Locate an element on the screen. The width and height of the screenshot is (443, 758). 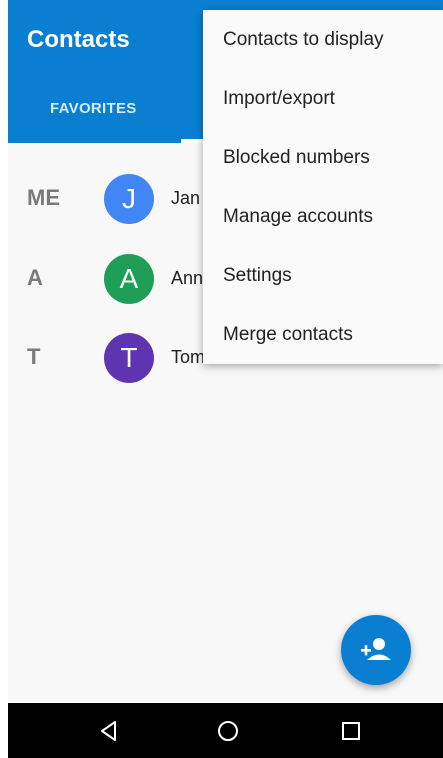
menu-item-merge-contacts: Merge contacts is located at coordinates (323, 334).